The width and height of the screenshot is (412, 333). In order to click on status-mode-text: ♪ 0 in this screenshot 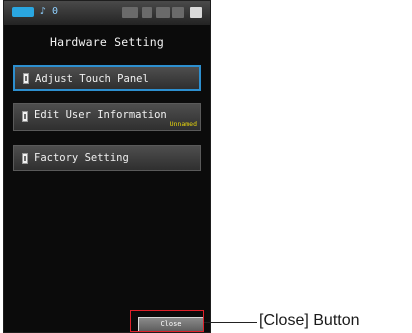, I will do `click(49, 11)`.